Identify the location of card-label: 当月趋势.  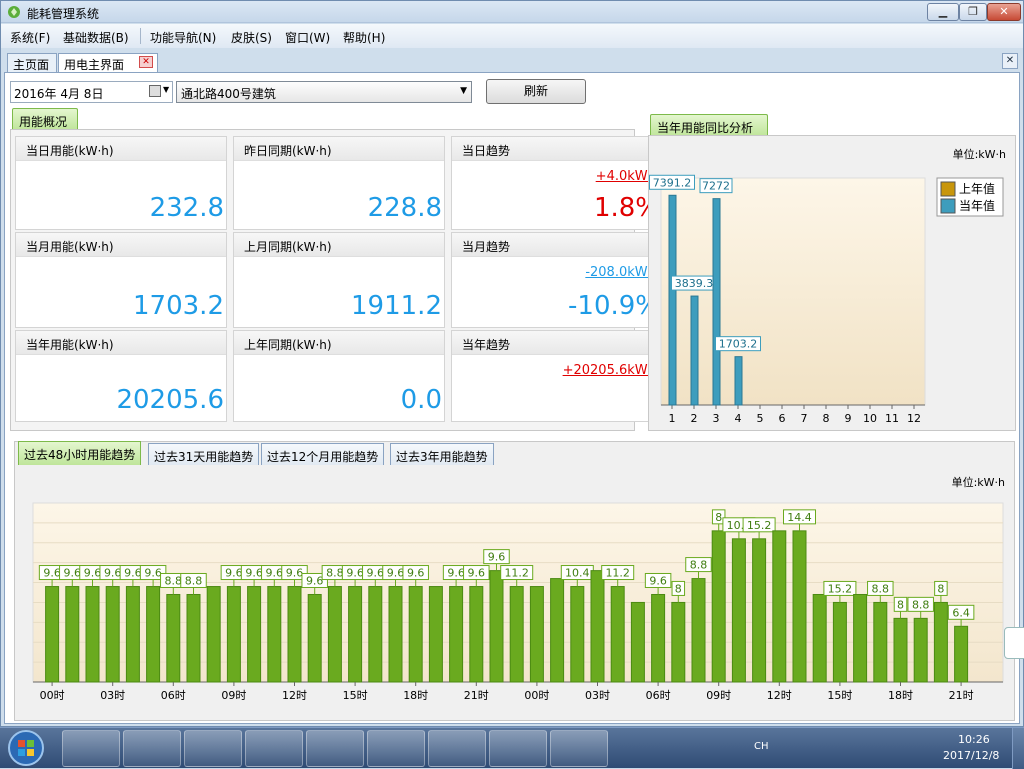
(557, 245).